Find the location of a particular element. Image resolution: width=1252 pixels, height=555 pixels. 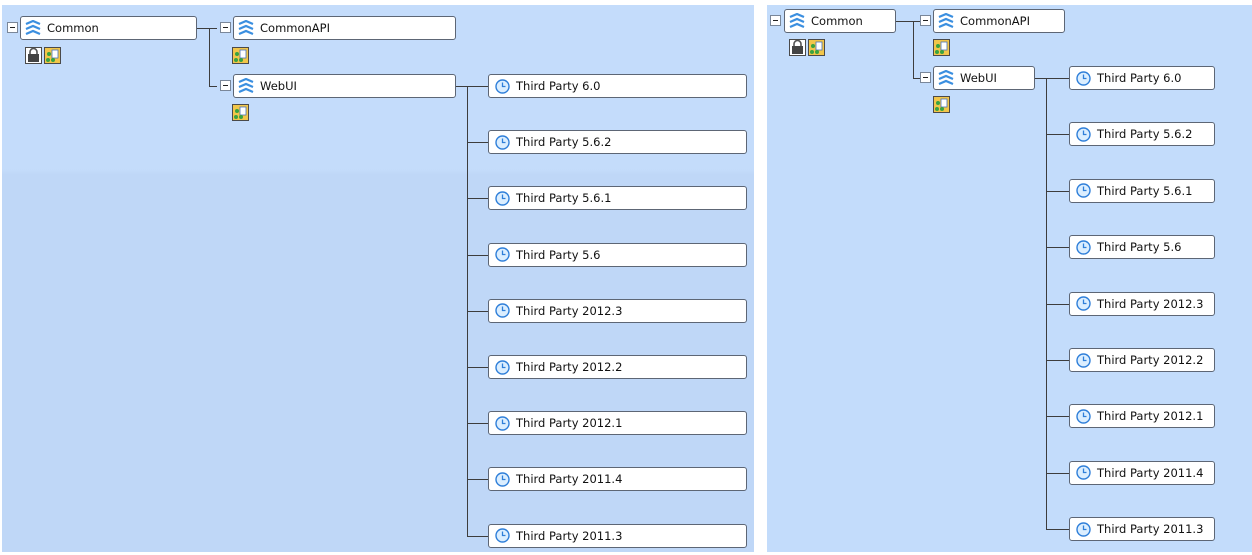

node-label: CommonAPI is located at coordinates (995, 21).